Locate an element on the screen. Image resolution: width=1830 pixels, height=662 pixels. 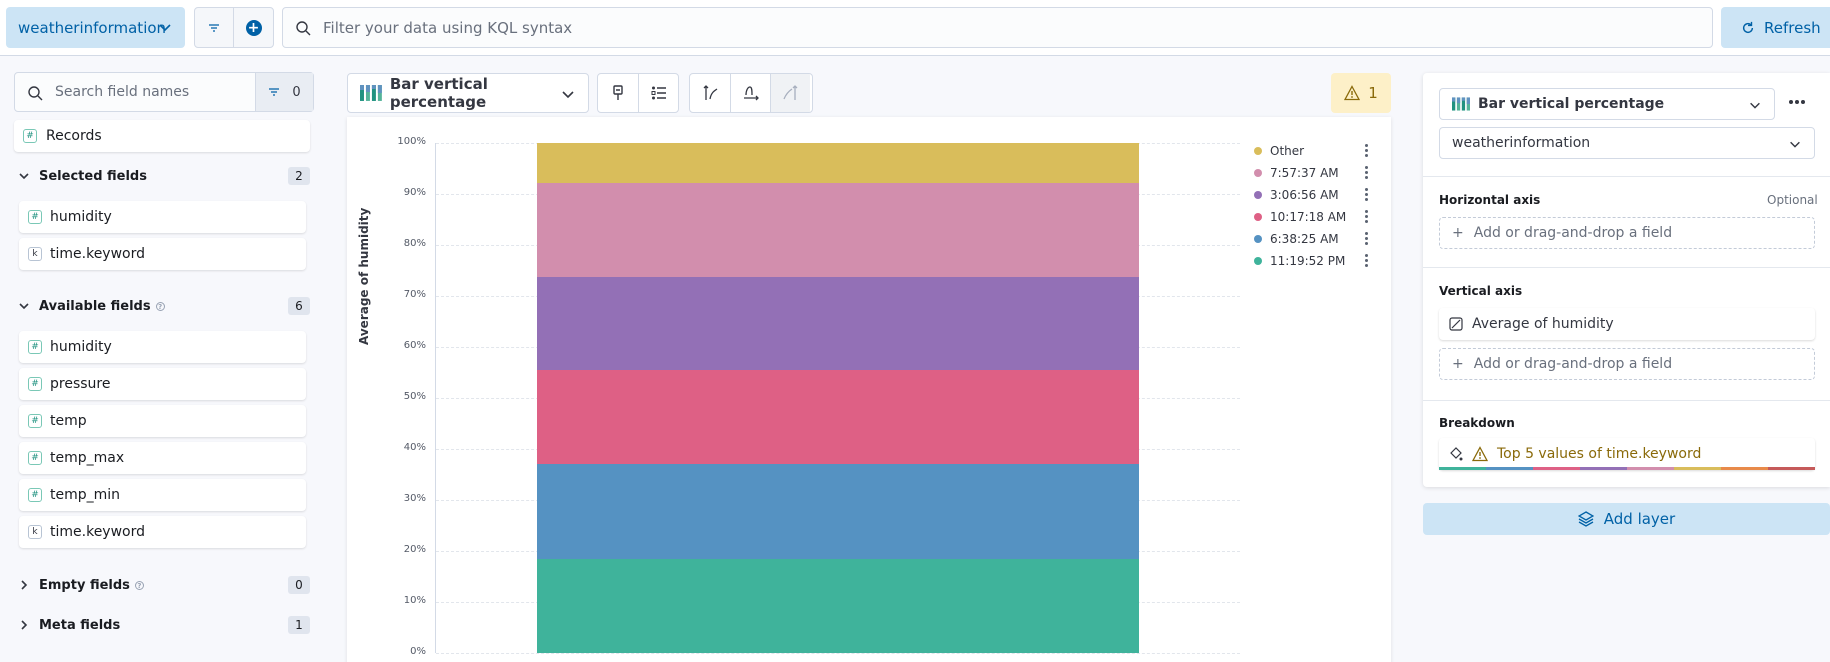
chevron-right-icon is located at coordinates (24, 625).